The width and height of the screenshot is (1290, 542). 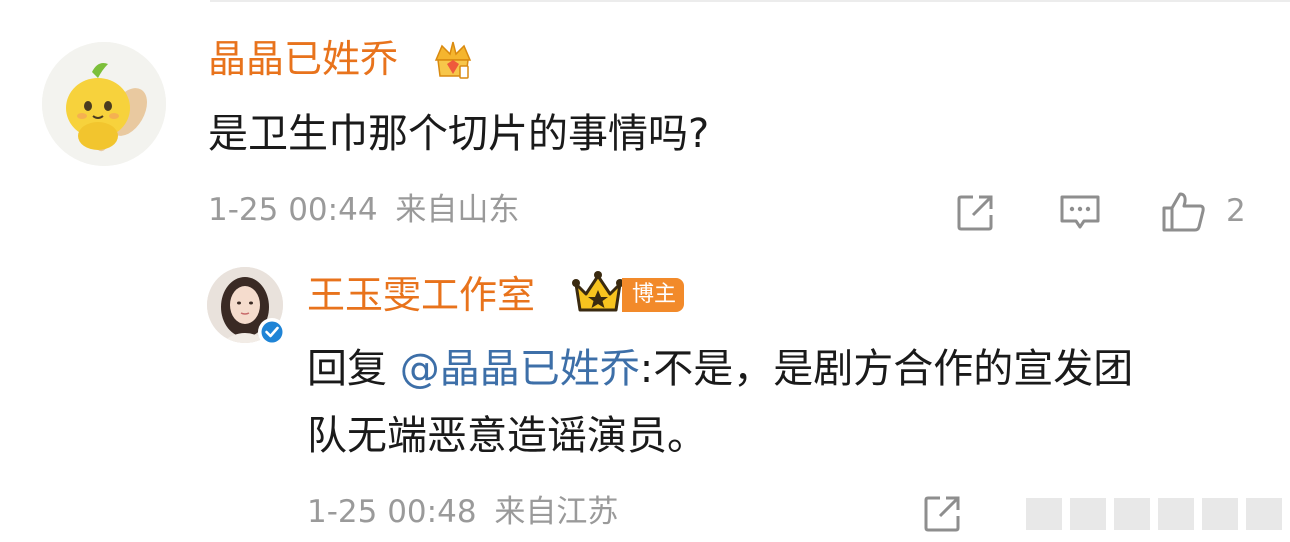 What do you see at coordinates (556, 512) in the screenshot?
I see `reply-location: 来自江苏` at bounding box center [556, 512].